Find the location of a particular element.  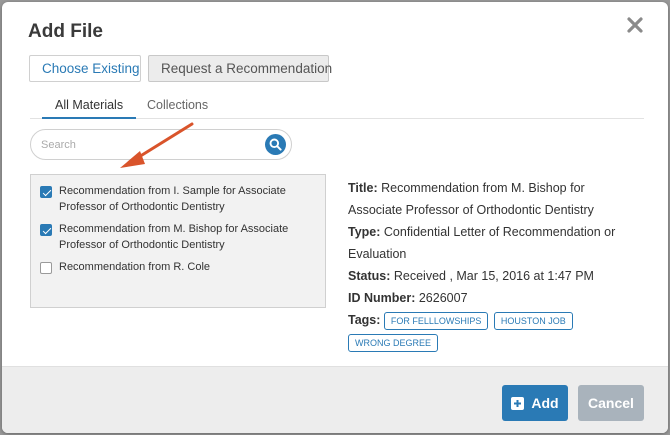

tab-request-recommendation: Request a Recommendation is located at coordinates (240, 68).